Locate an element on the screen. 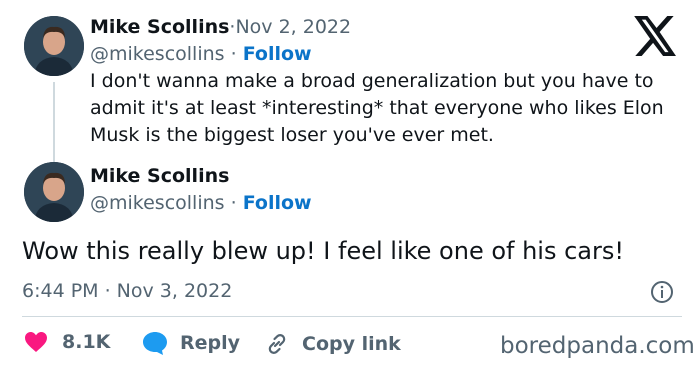  copy-link-button: Copy link is located at coordinates (332, 344).